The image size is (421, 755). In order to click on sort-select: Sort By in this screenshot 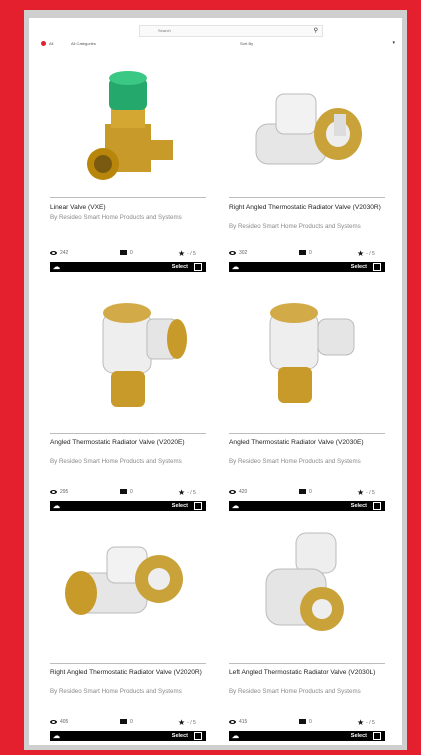, I will do `click(246, 43)`.